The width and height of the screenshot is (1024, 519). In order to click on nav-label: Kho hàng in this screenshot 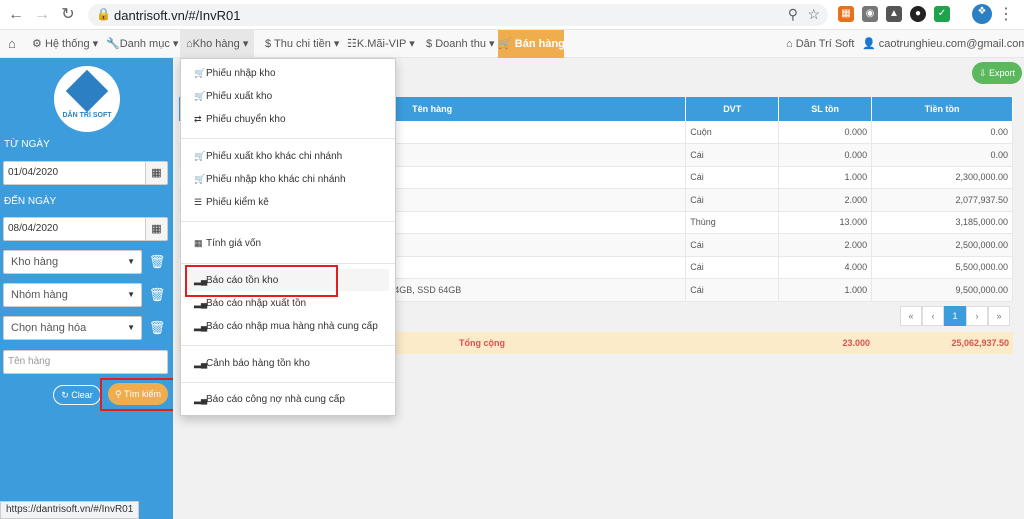, I will do `click(216, 44)`.